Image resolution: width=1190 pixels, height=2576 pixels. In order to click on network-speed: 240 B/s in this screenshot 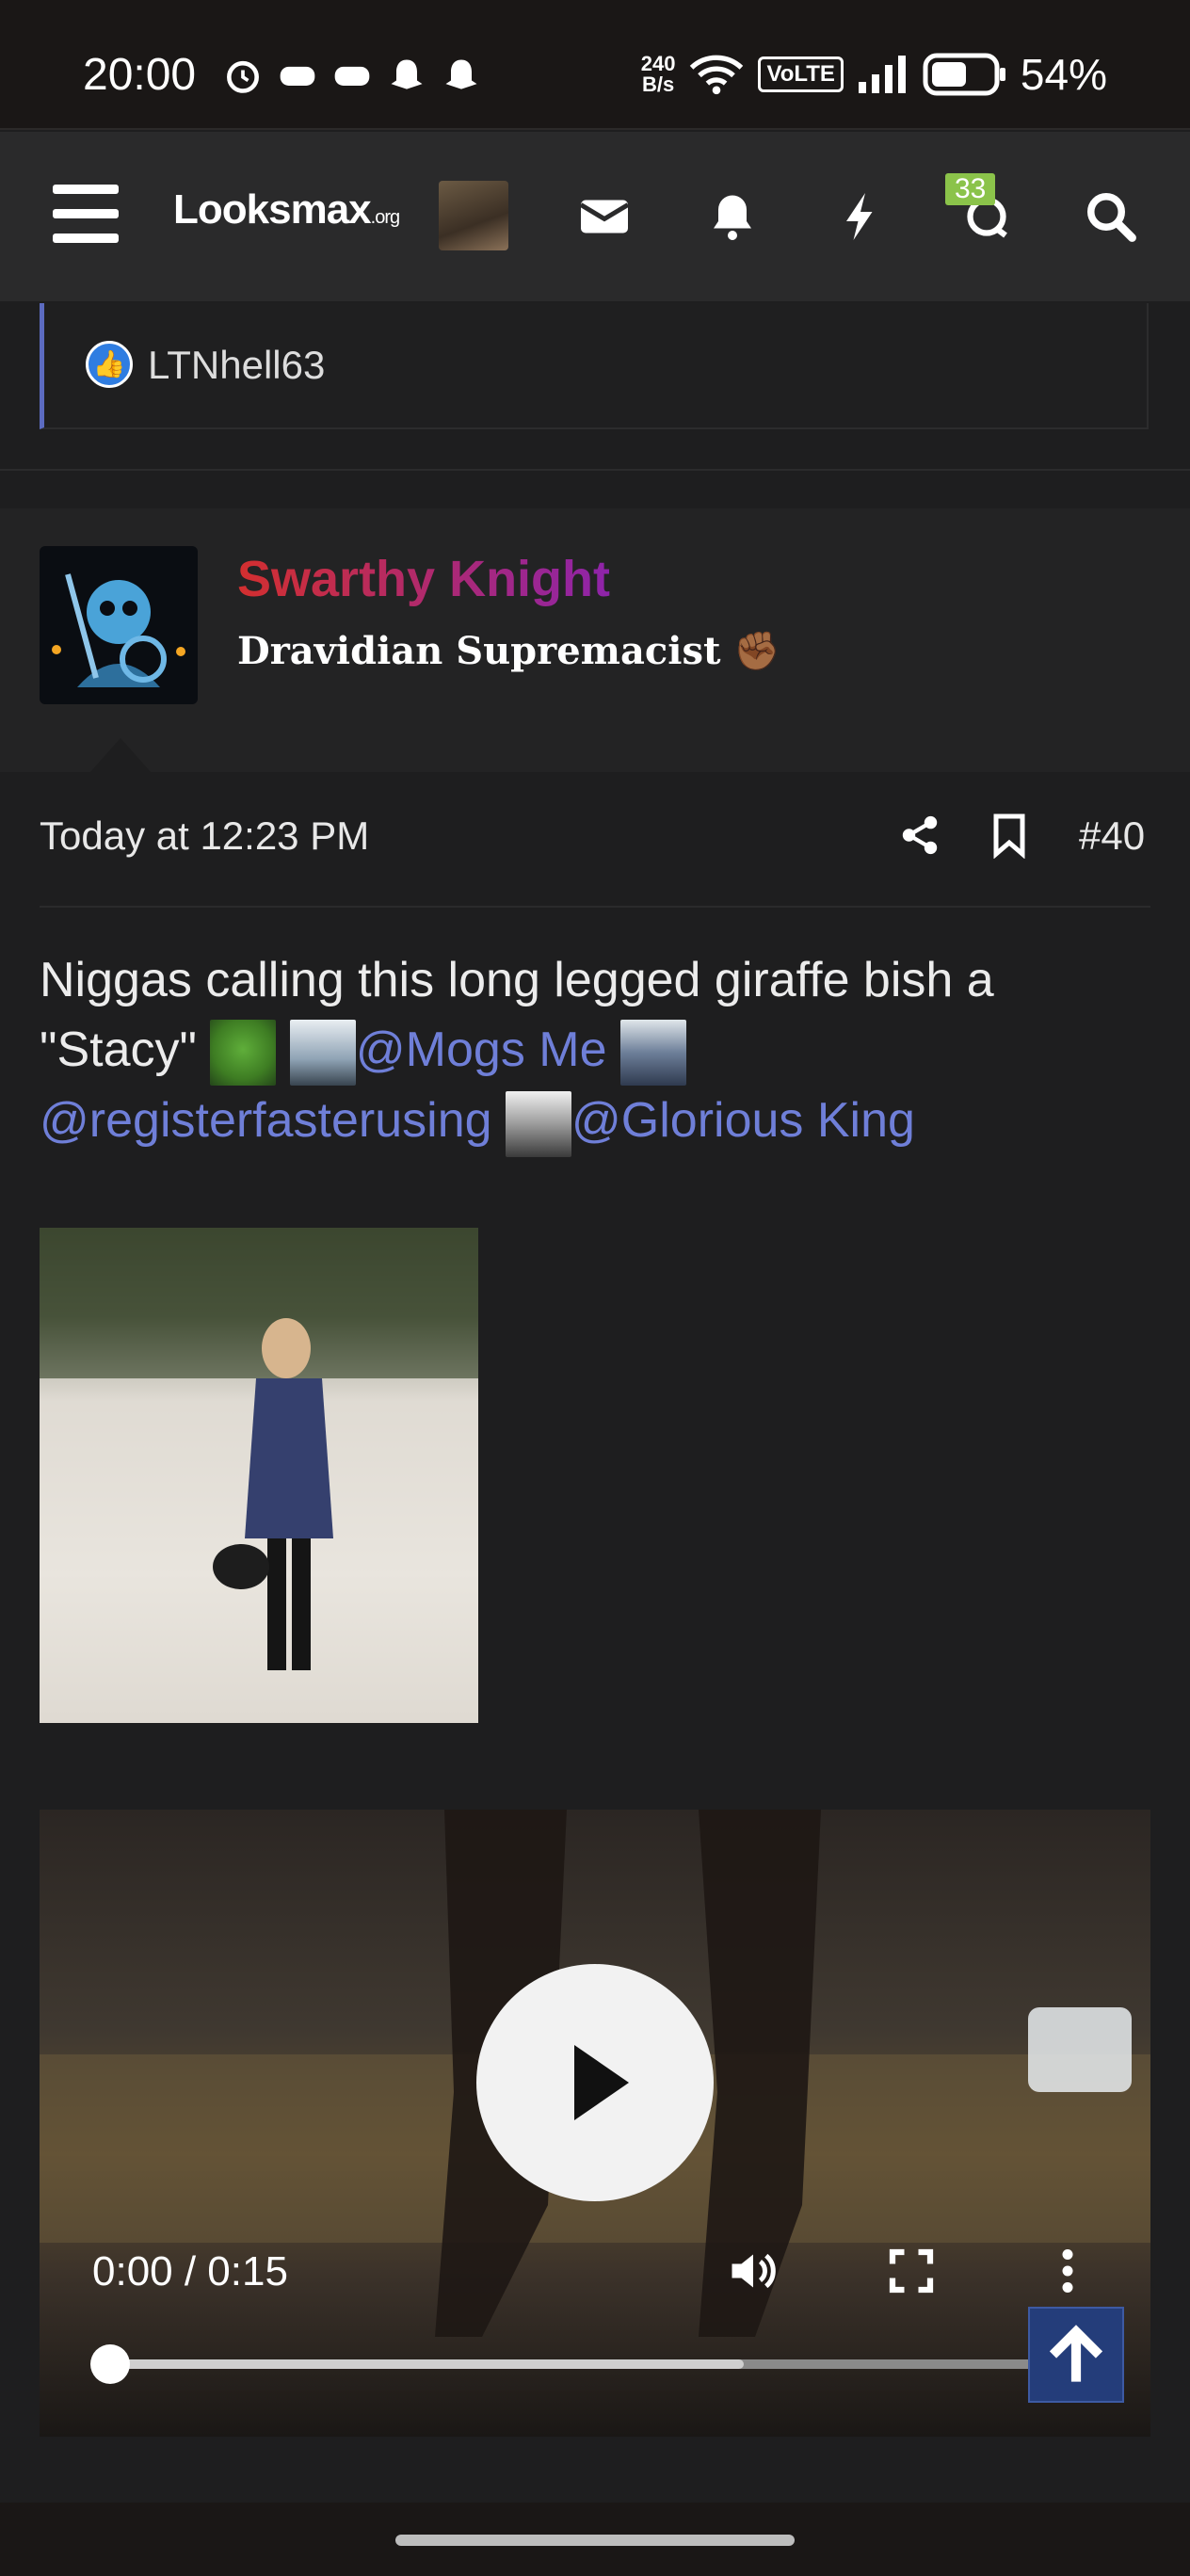, I will do `click(658, 74)`.